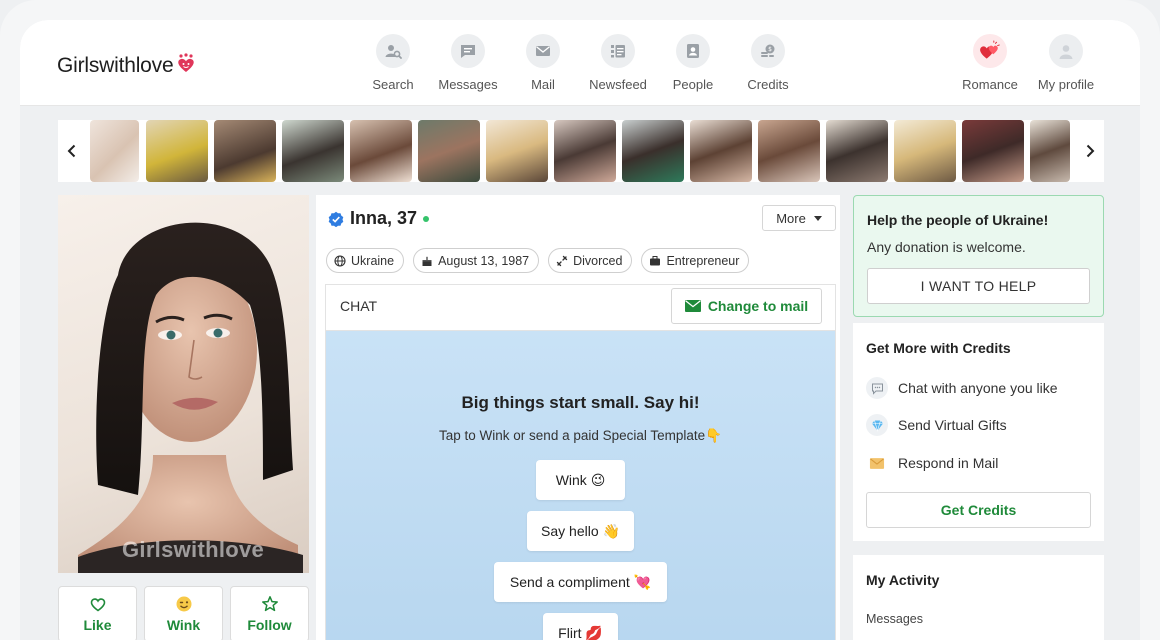 The image size is (1160, 640). What do you see at coordinates (618, 84) in the screenshot?
I see `nav-label: Newsfeed` at bounding box center [618, 84].